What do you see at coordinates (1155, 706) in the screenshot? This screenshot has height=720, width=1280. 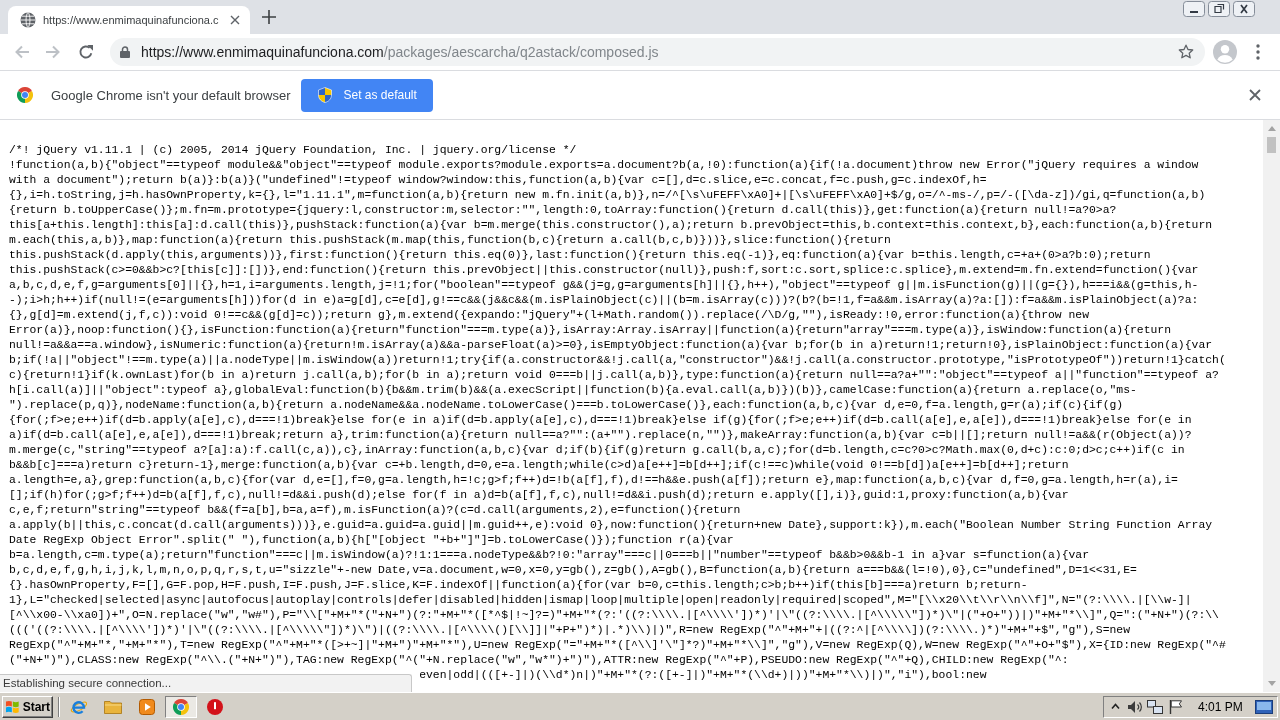 I see `network-icon` at bounding box center [1155, 706].